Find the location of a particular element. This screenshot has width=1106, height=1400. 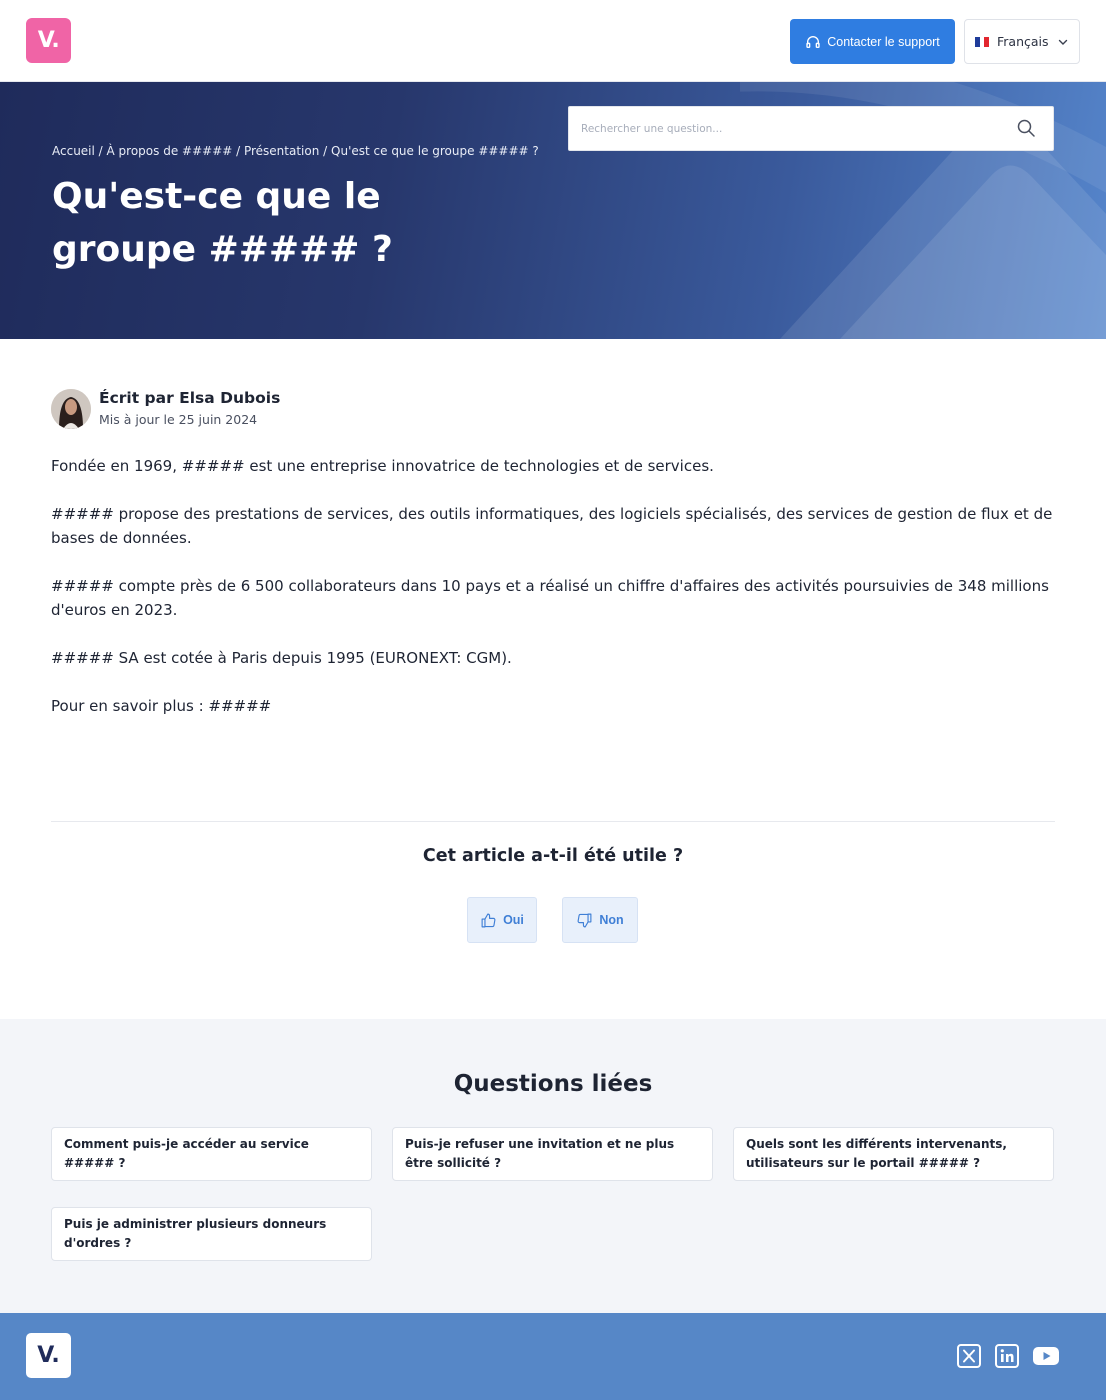

search-box is located at coordinates (811, 128).